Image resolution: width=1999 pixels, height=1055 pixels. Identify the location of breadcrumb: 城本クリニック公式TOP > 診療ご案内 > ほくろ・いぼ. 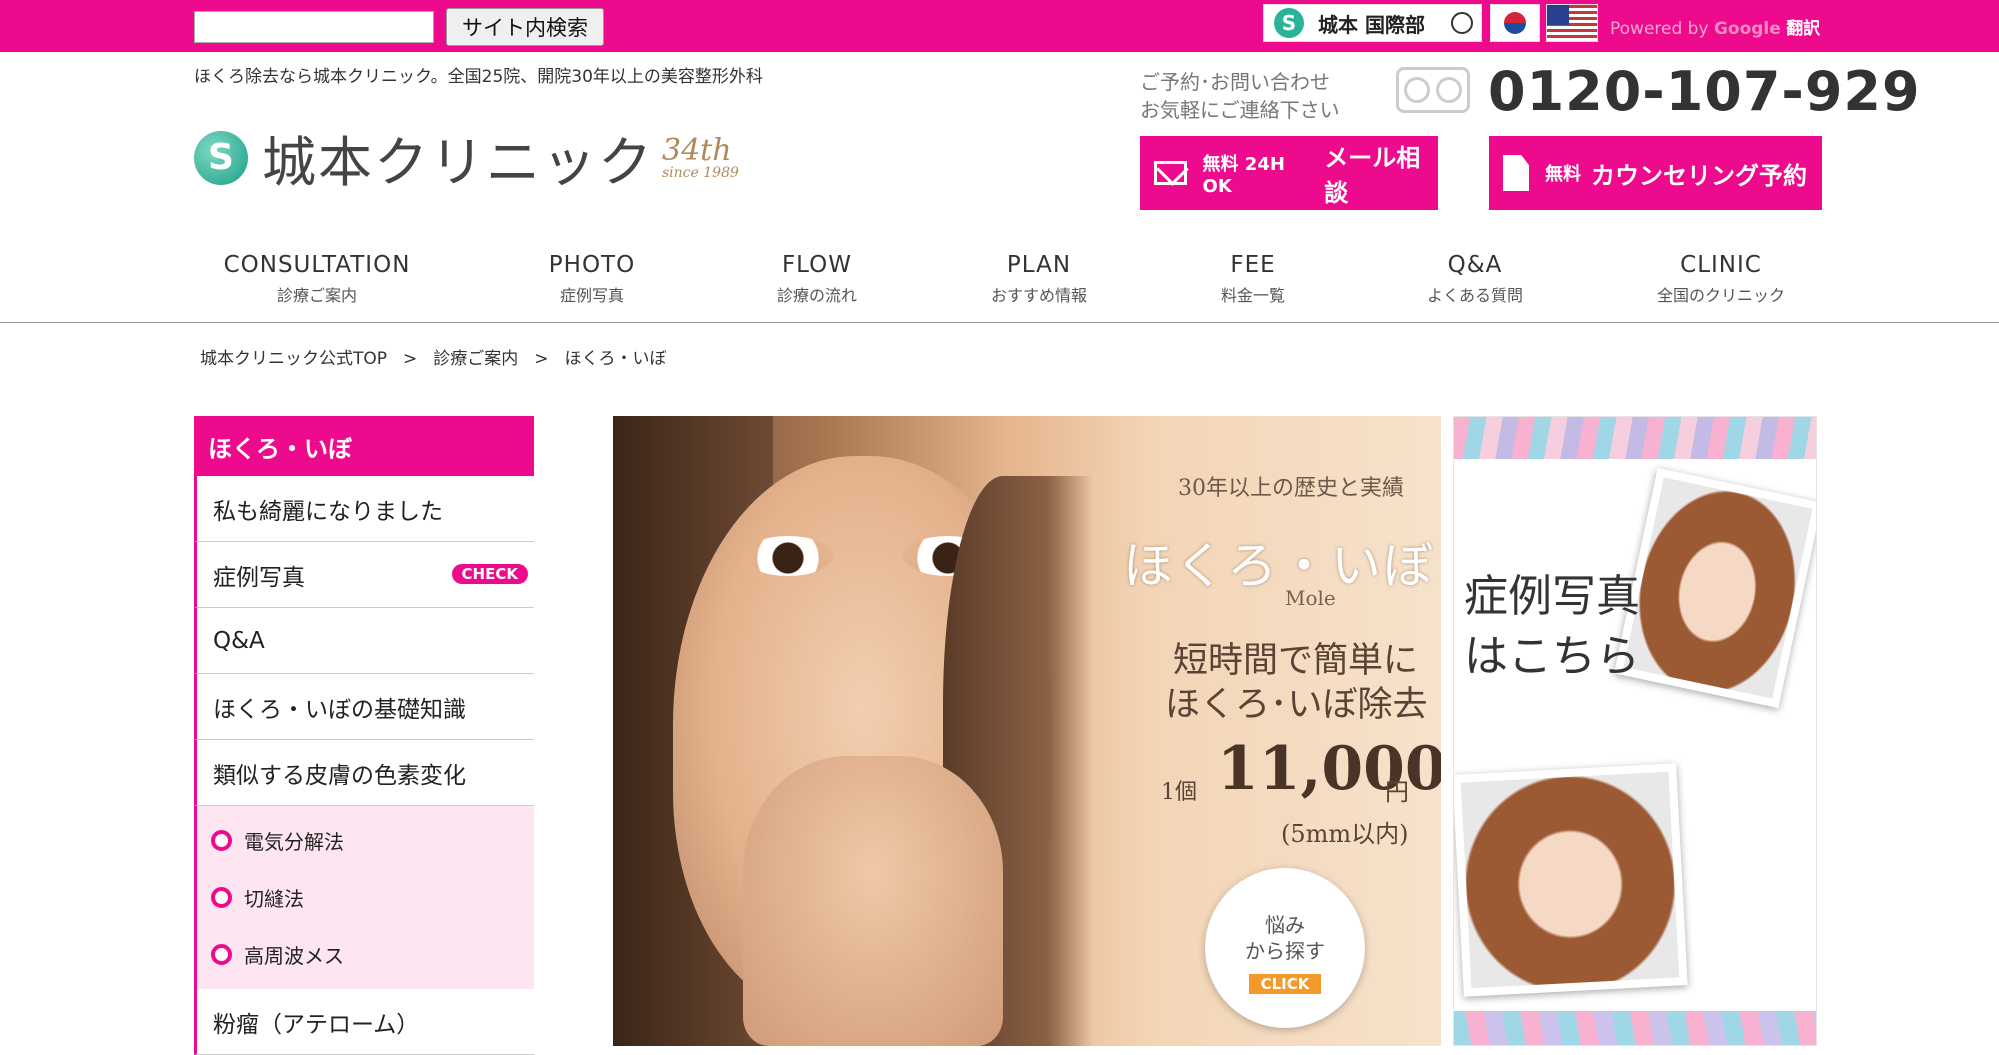
(433, 356).